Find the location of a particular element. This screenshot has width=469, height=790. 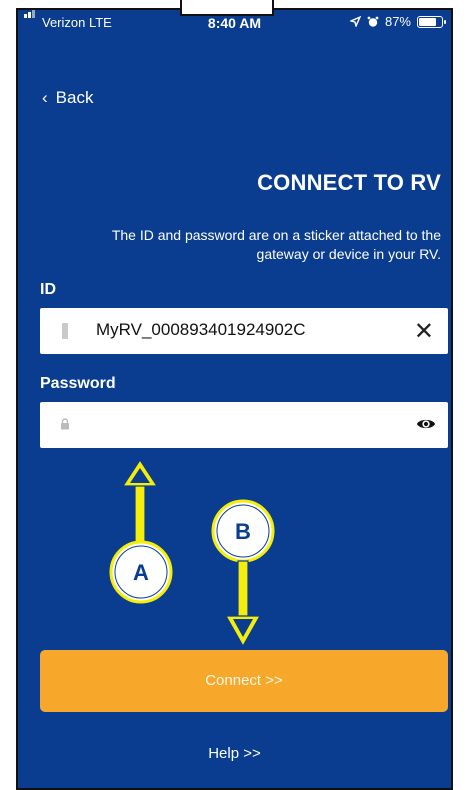

battery-icon is located at coordinates (431, 21).